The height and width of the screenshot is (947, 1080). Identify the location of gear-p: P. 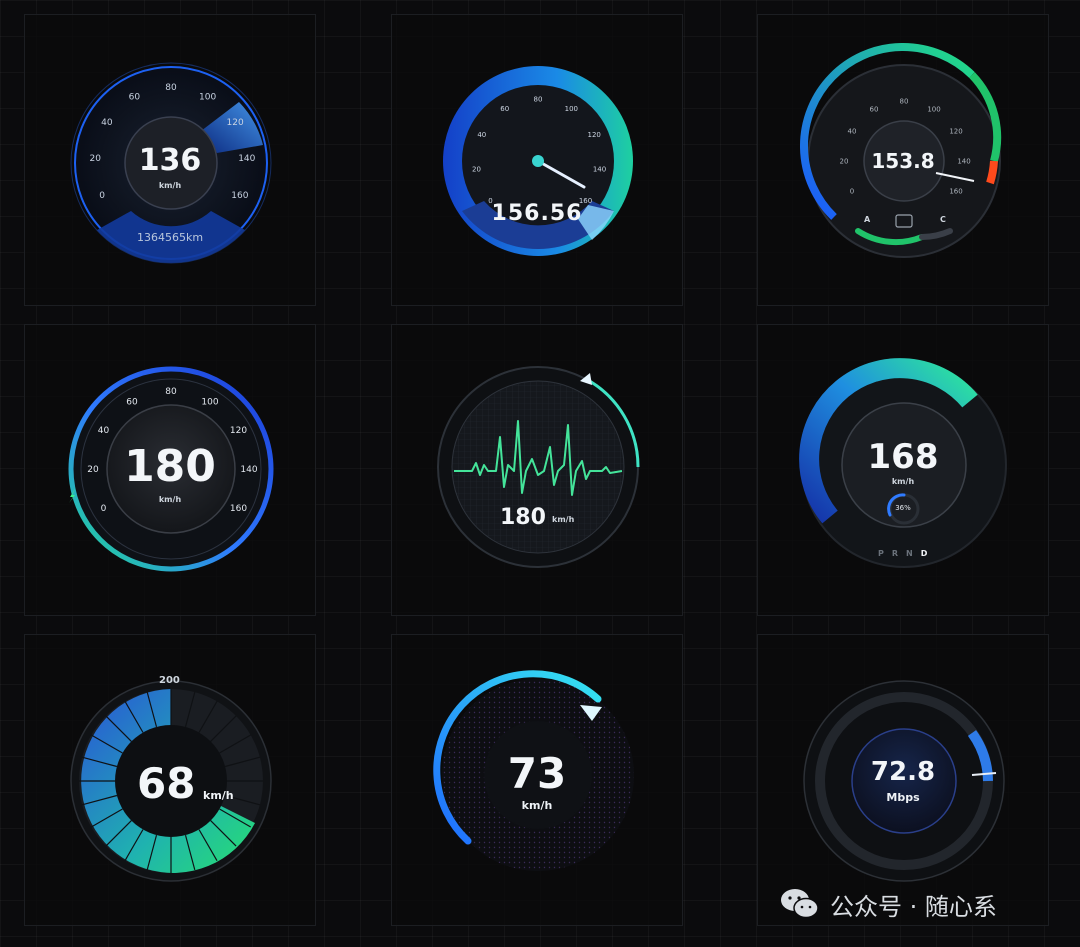
(881, 553).